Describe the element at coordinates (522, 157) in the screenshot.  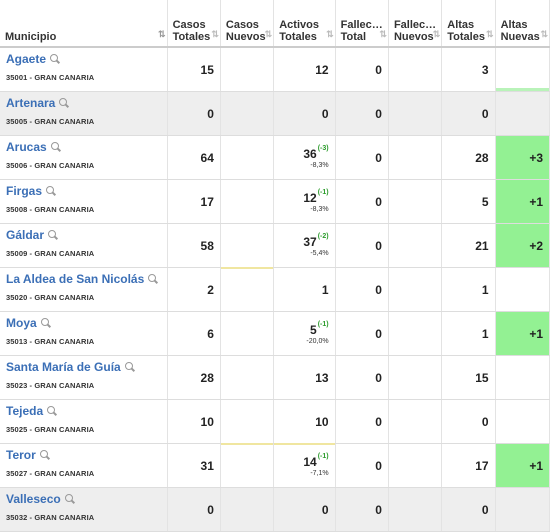
I see `altas-nuevas-cell: +3` at that location.